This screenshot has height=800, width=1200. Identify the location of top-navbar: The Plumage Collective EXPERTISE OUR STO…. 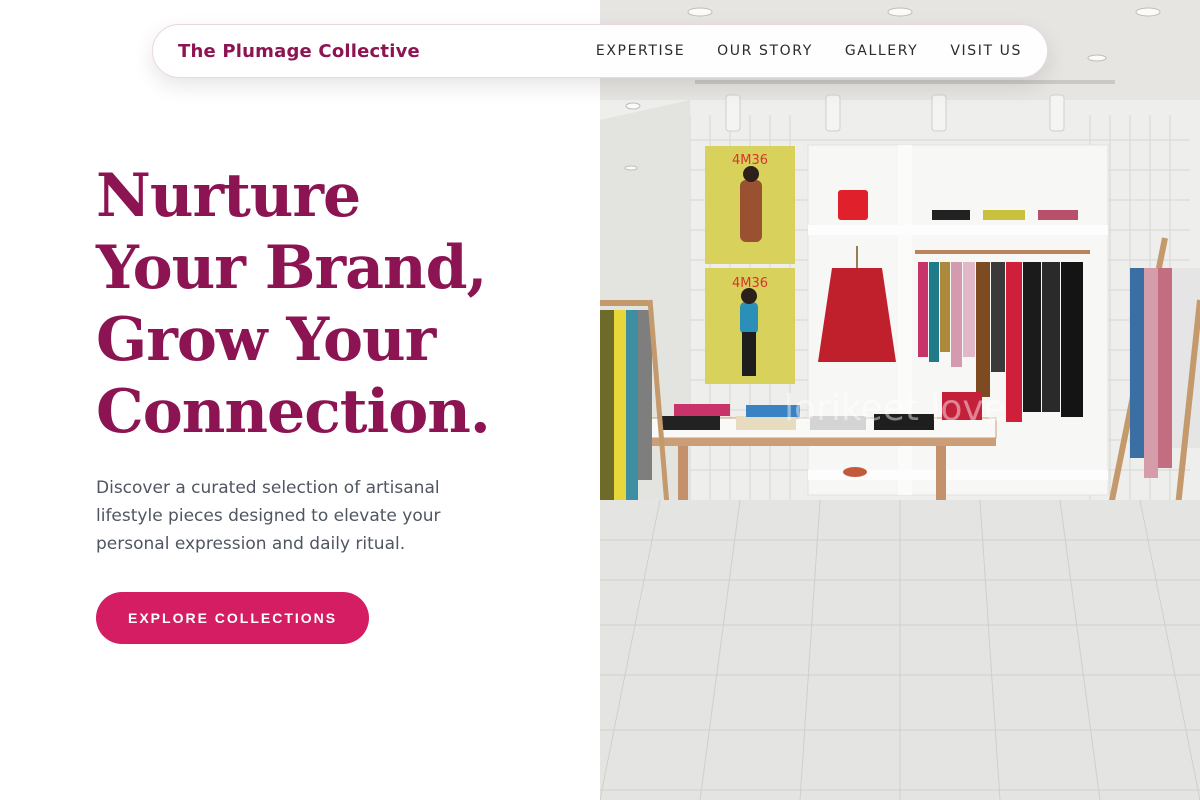
(600, 51).